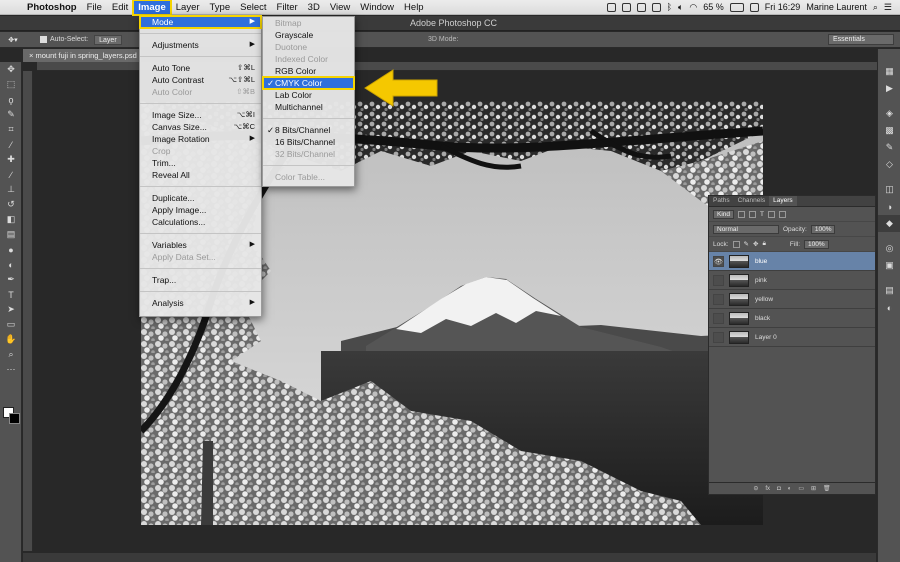 This screenshot has height=562, width=900. Describe the element at coordinates (94, 7) in the screenshot. I see `menu-file: File` at that location.